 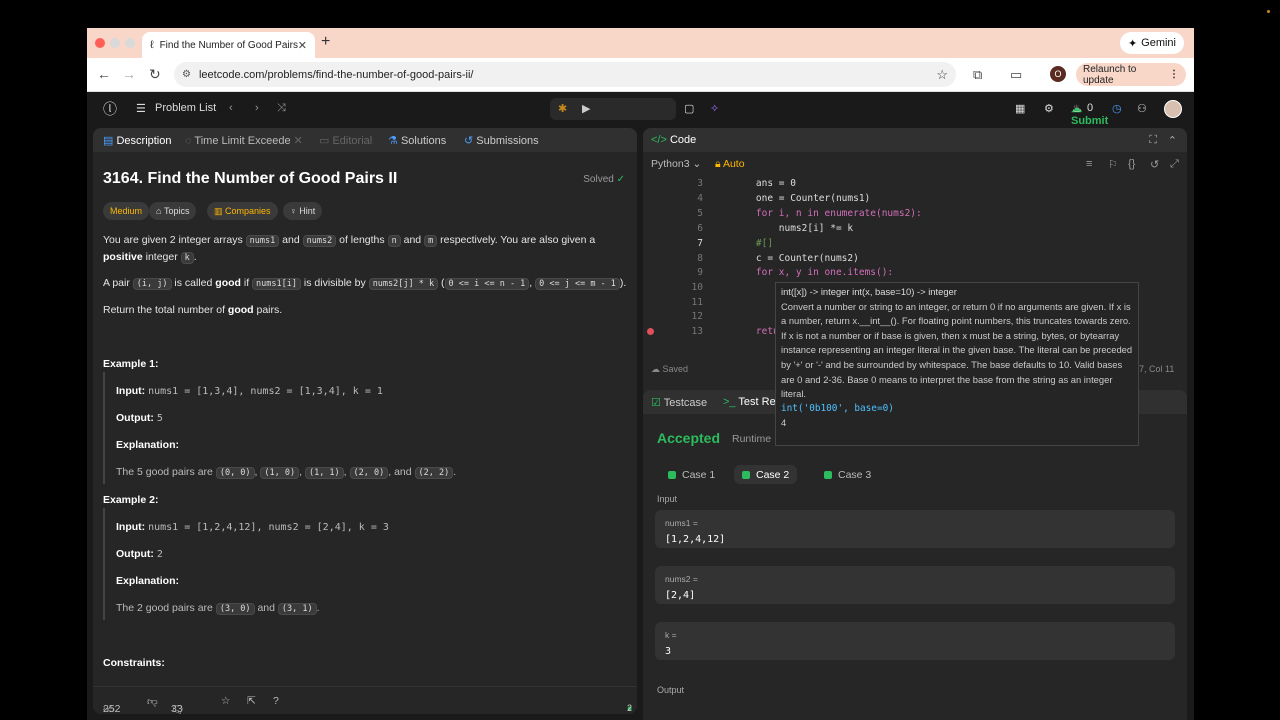 What do you see at coordinates (689, 108) in the screenshot?
I see `note-icon: ▢` at bounding box center [689, 108].